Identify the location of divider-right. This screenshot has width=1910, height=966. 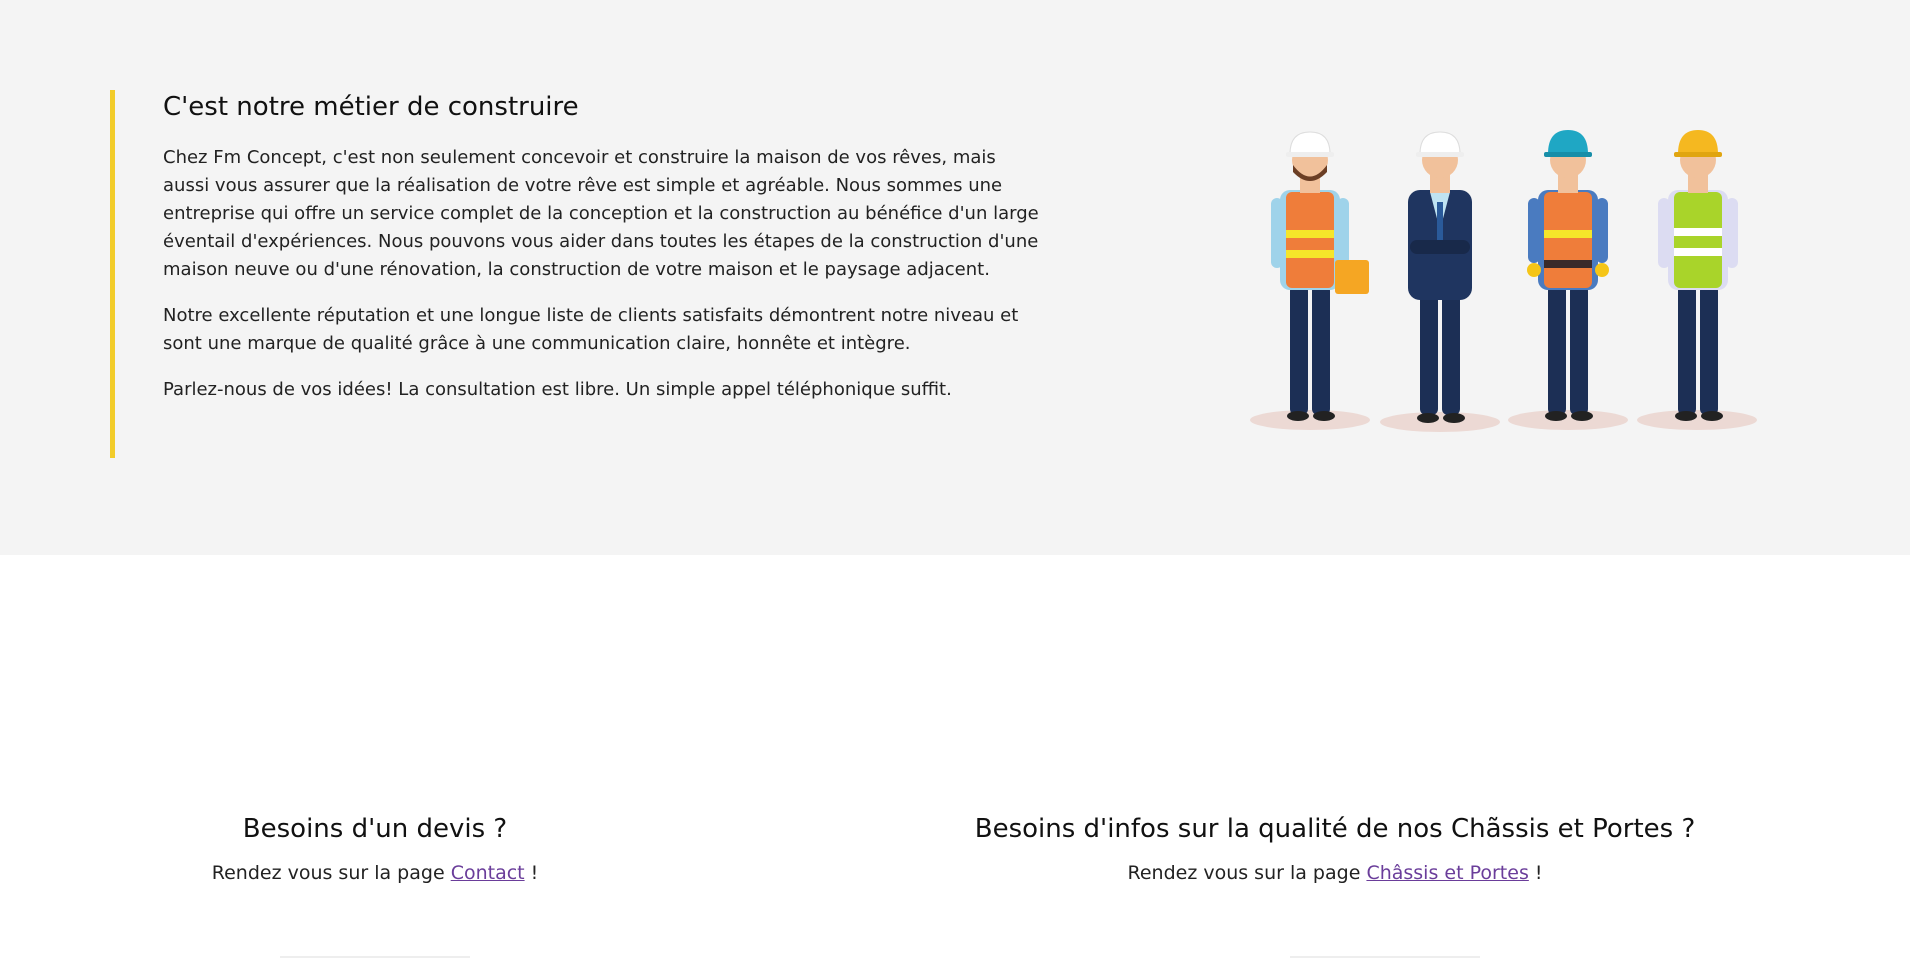
(1385, 957).